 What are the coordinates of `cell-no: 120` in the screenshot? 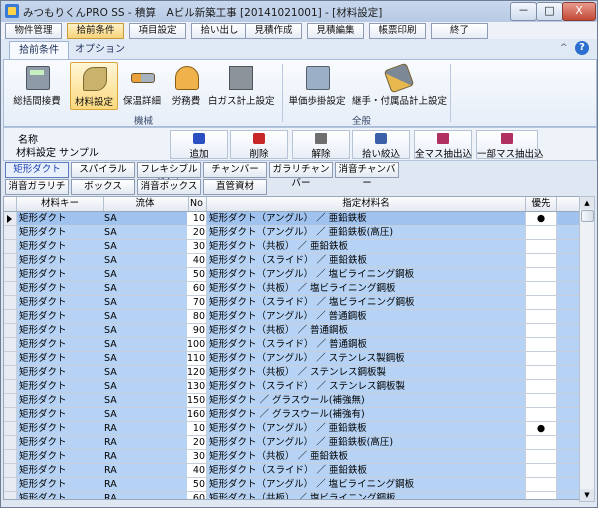 It's located at (197, 373).